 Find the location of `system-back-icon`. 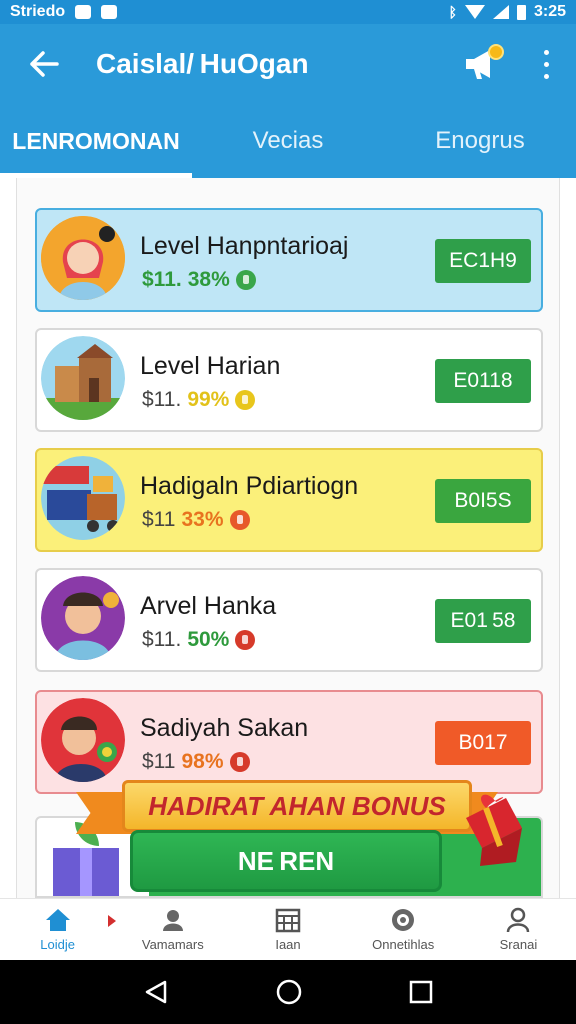

system-back-icon is located at coordinates (156, 992).